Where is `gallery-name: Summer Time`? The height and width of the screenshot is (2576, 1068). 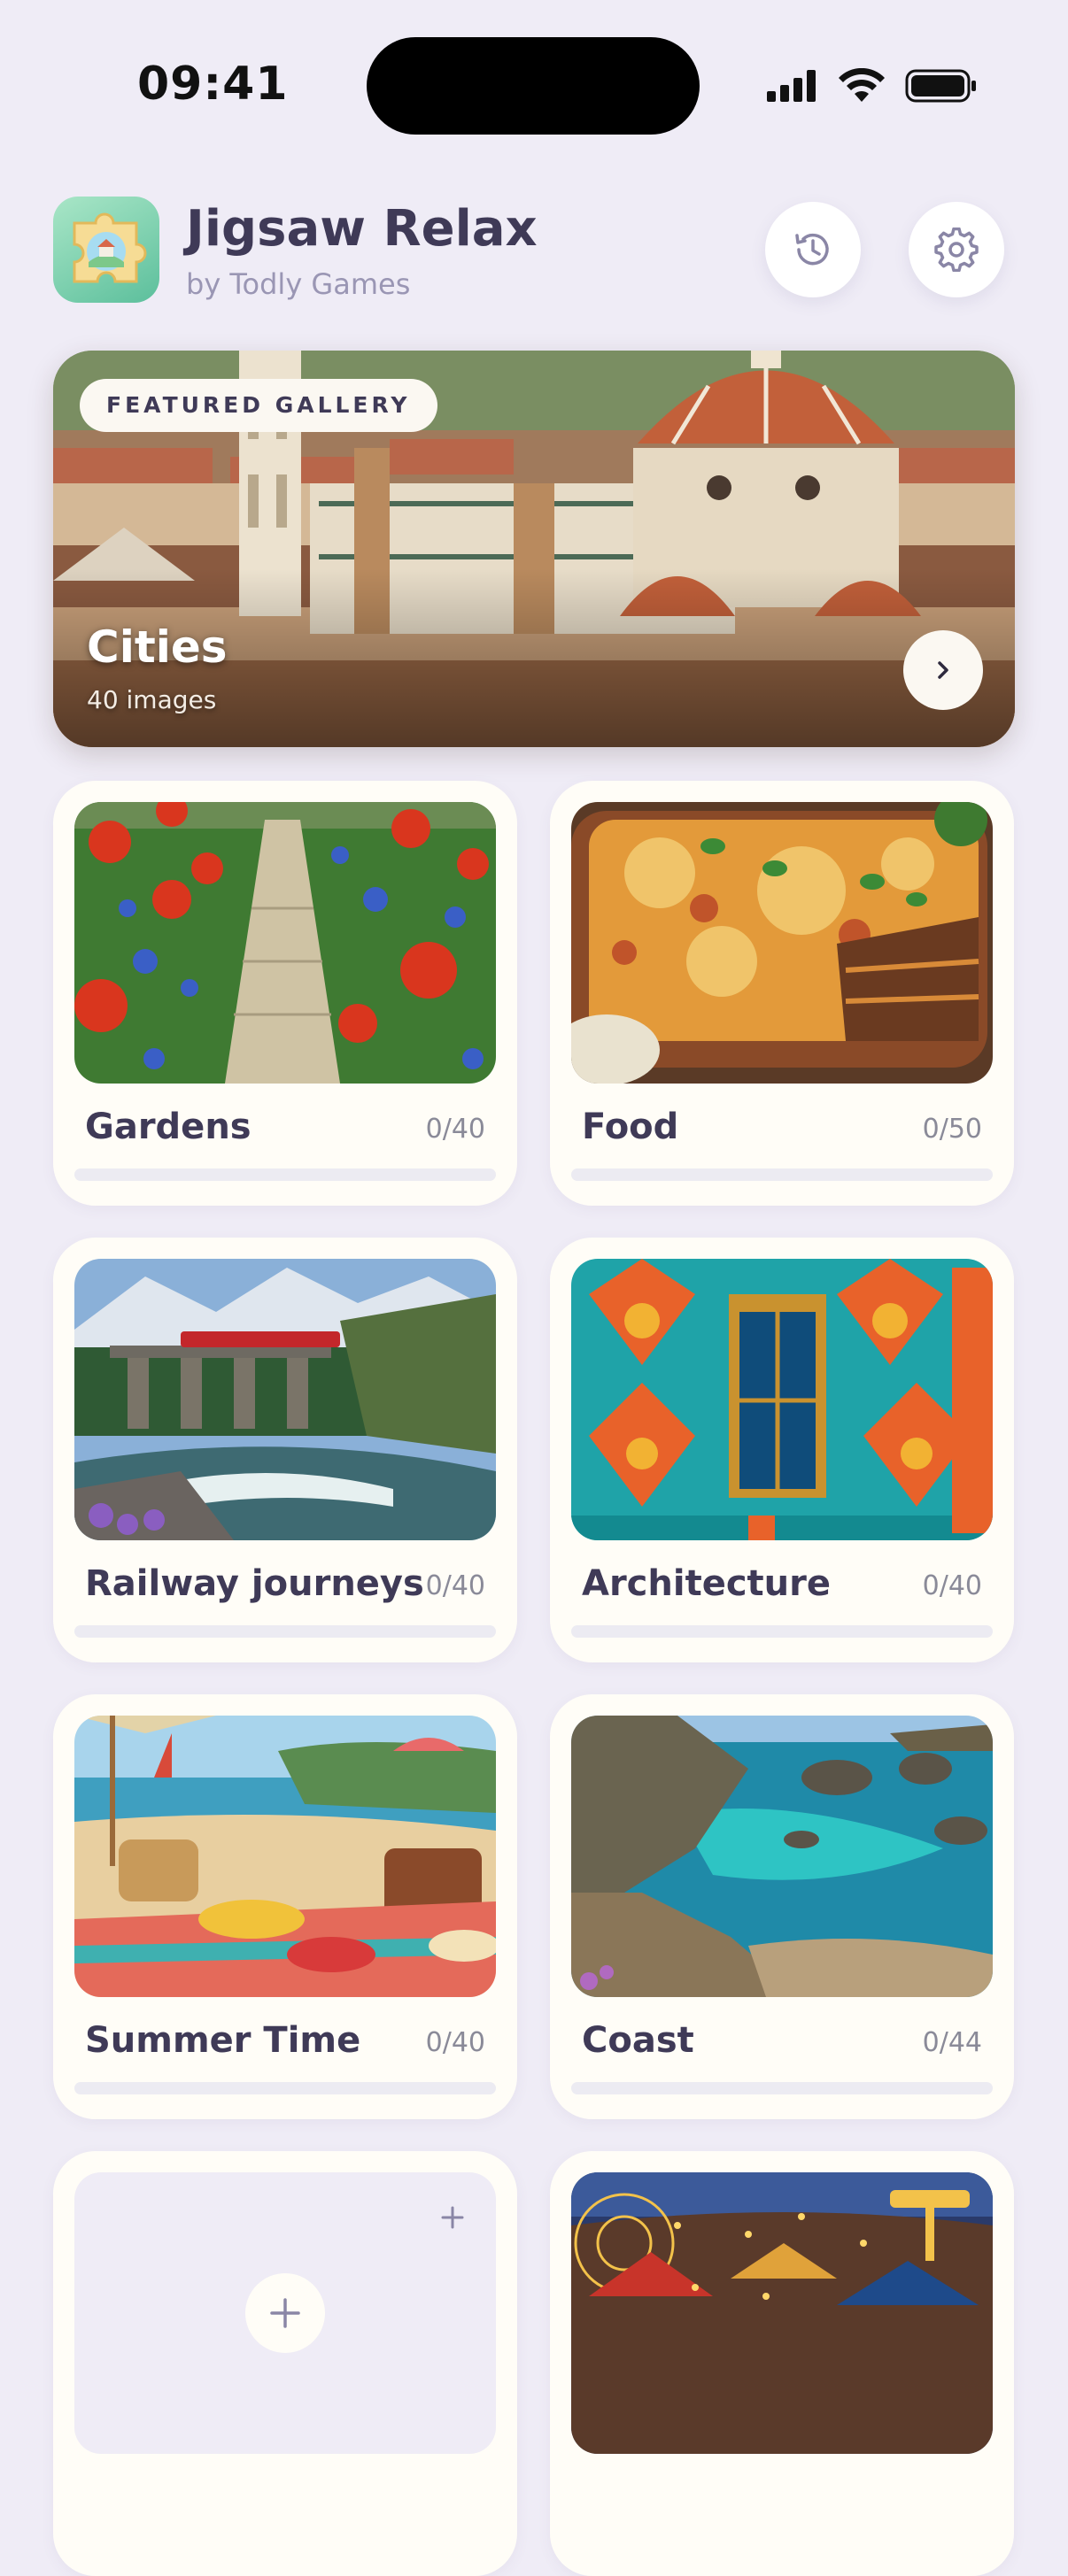 gallery-name: Summer Time is located at coordinates (223, 2040).